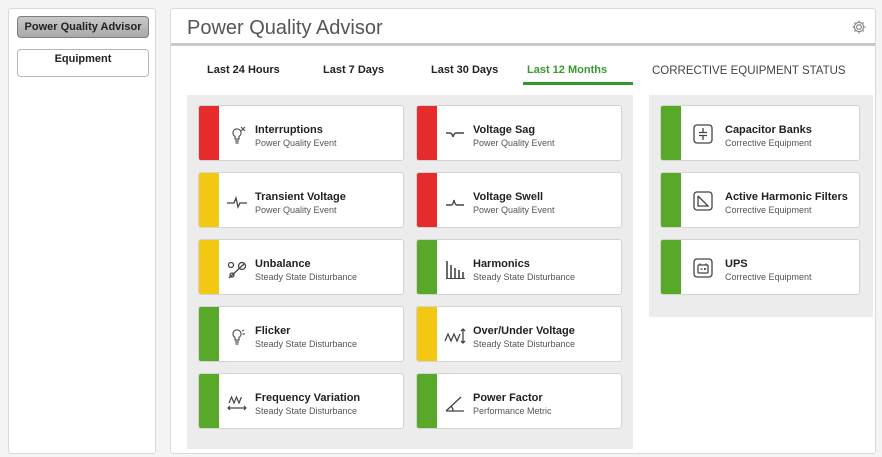 The height and width of the screenshot is (457, 882). What do you see at coordinates (289, 130) in the screenshot?
I see `card-title: Interruptions` at bounding box center [289, 130].